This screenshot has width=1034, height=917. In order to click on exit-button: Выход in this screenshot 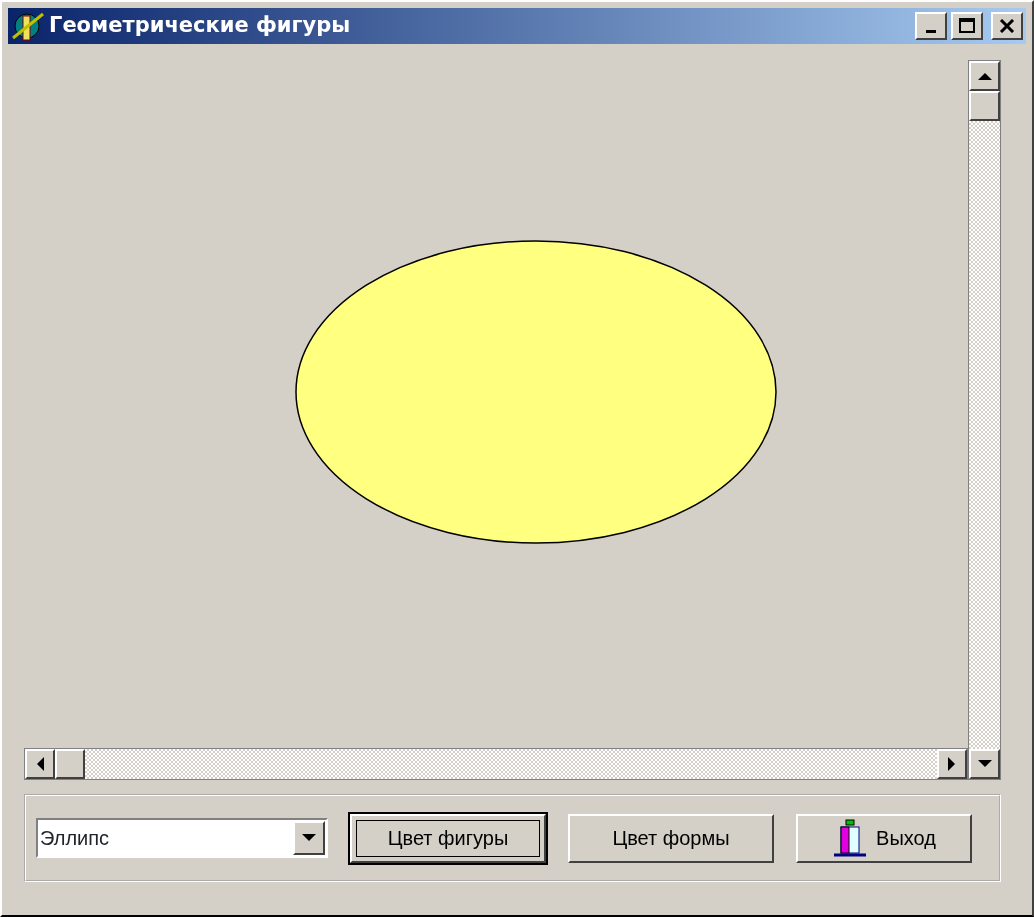, I will do `click(884, 838)`.